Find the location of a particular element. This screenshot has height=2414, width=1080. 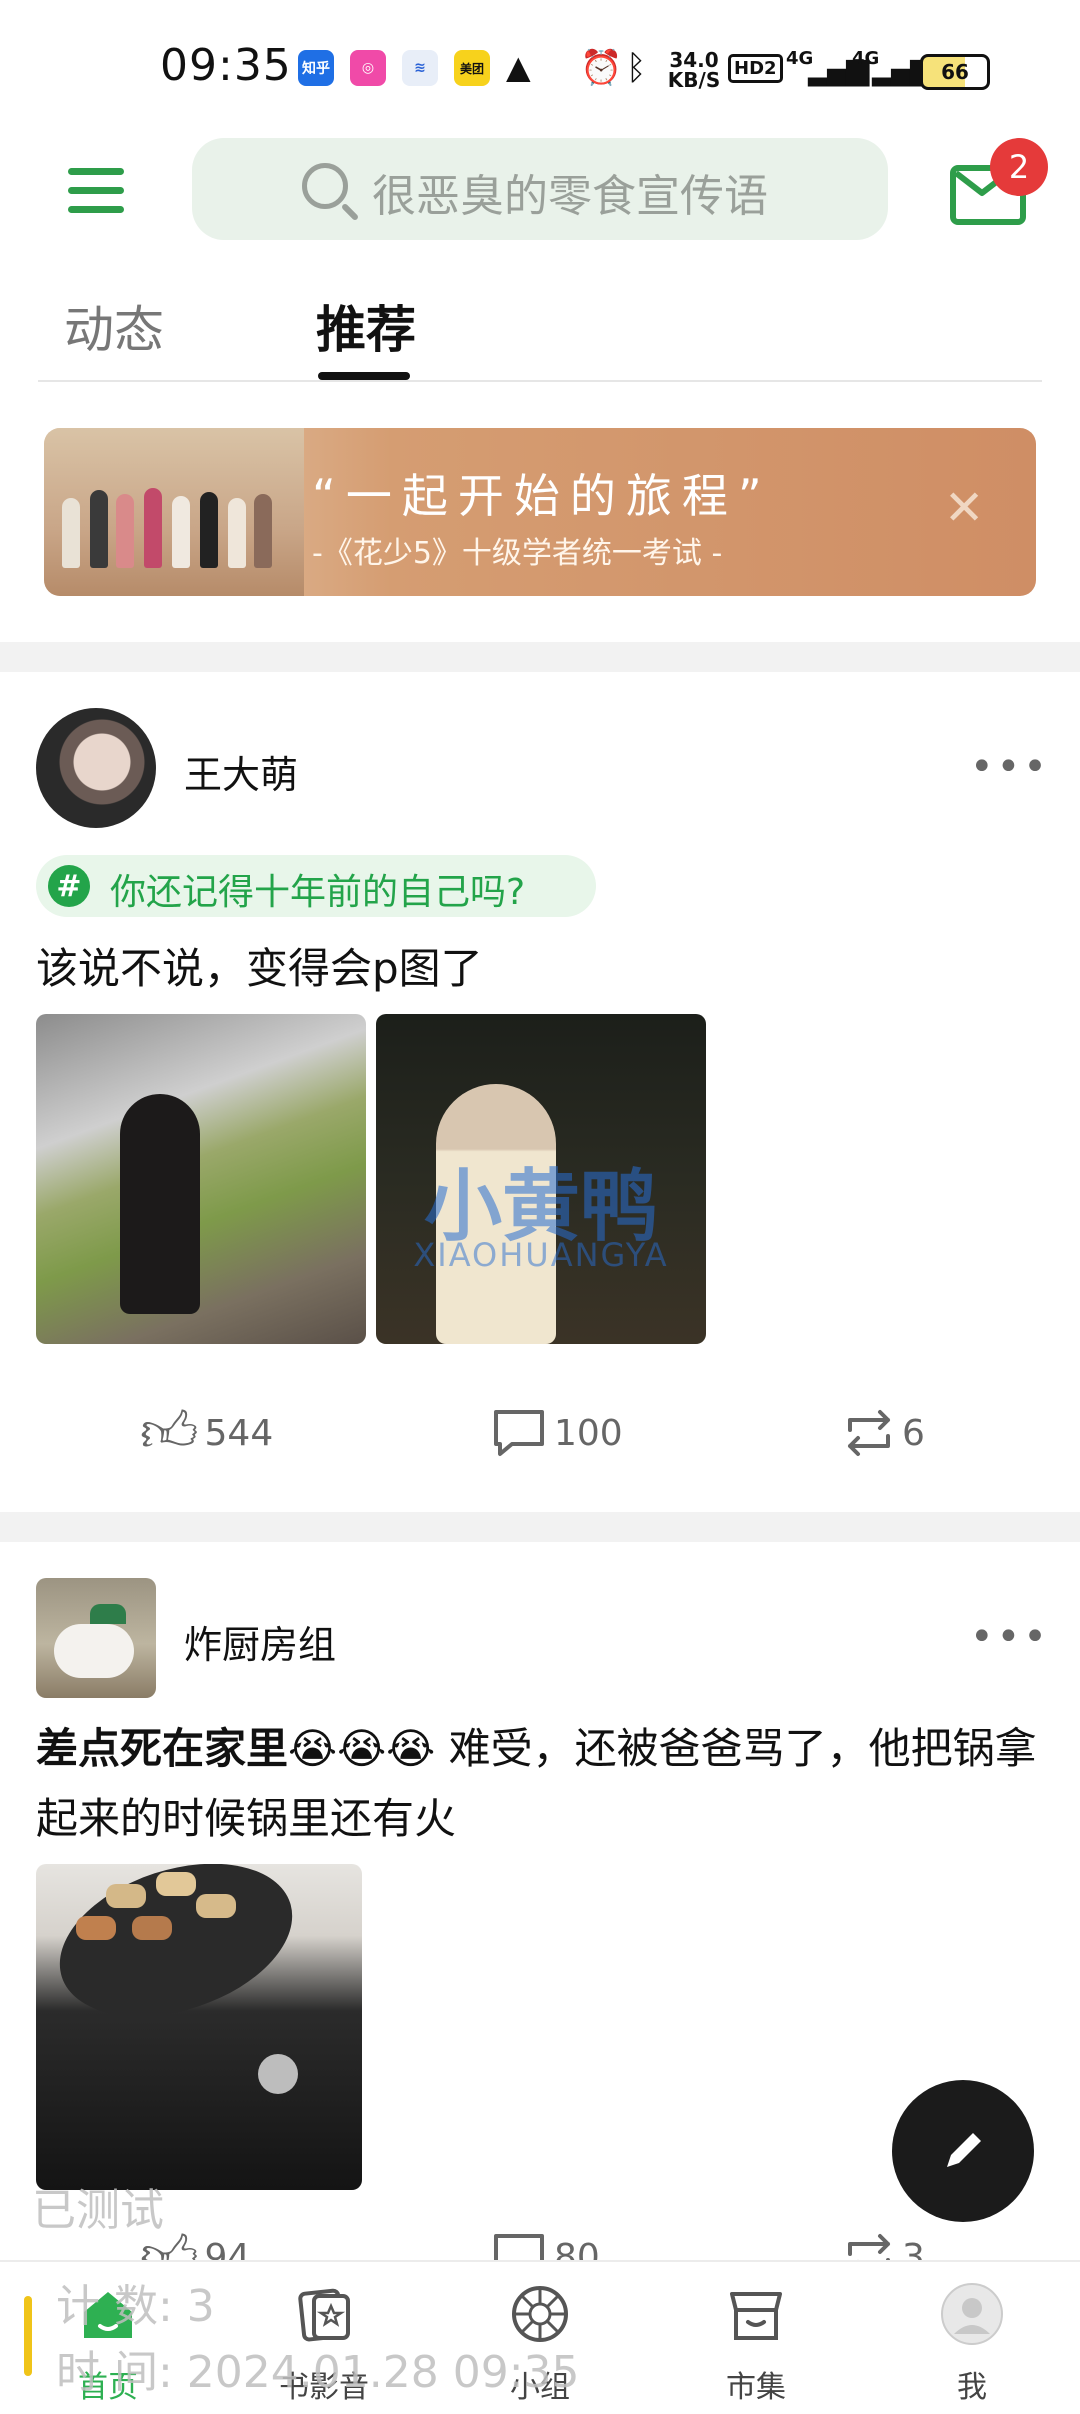

post-username: 炸厨房组 is located at coordinates (260, 1641).